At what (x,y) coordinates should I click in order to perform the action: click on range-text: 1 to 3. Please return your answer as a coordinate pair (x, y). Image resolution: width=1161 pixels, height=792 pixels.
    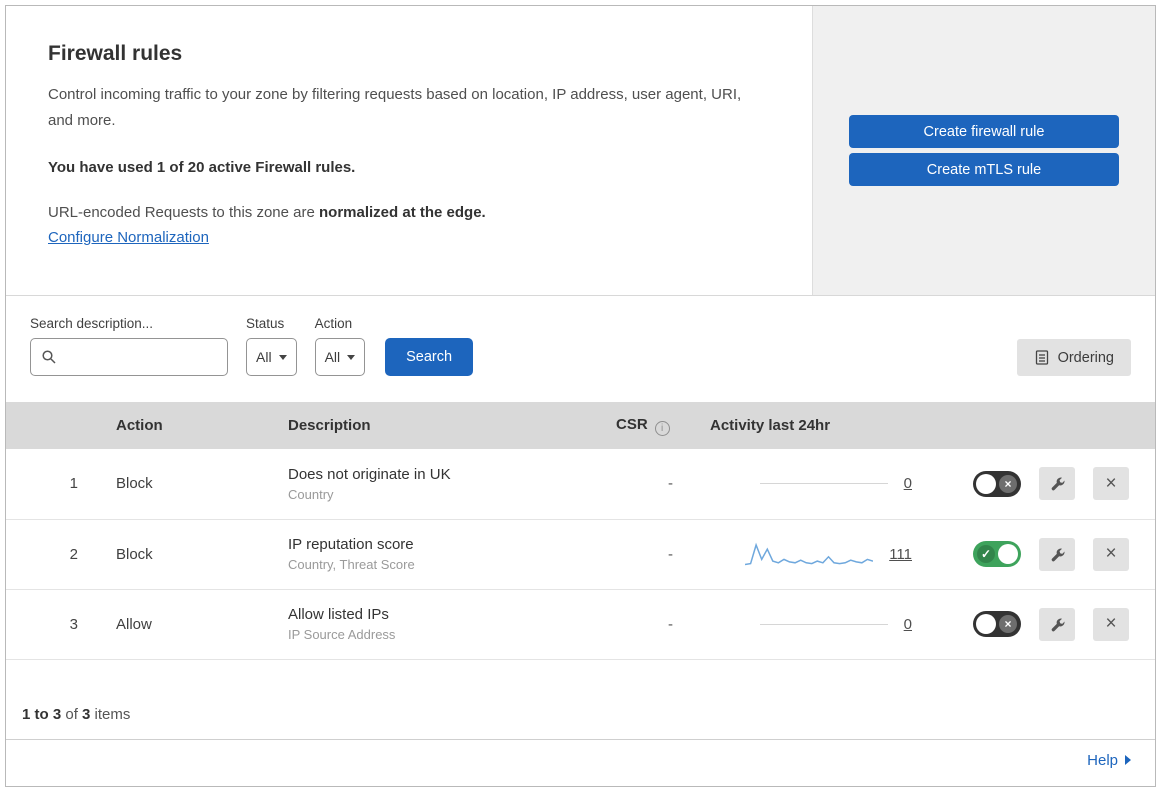
    Looking at the image, I should click on (42, 714).